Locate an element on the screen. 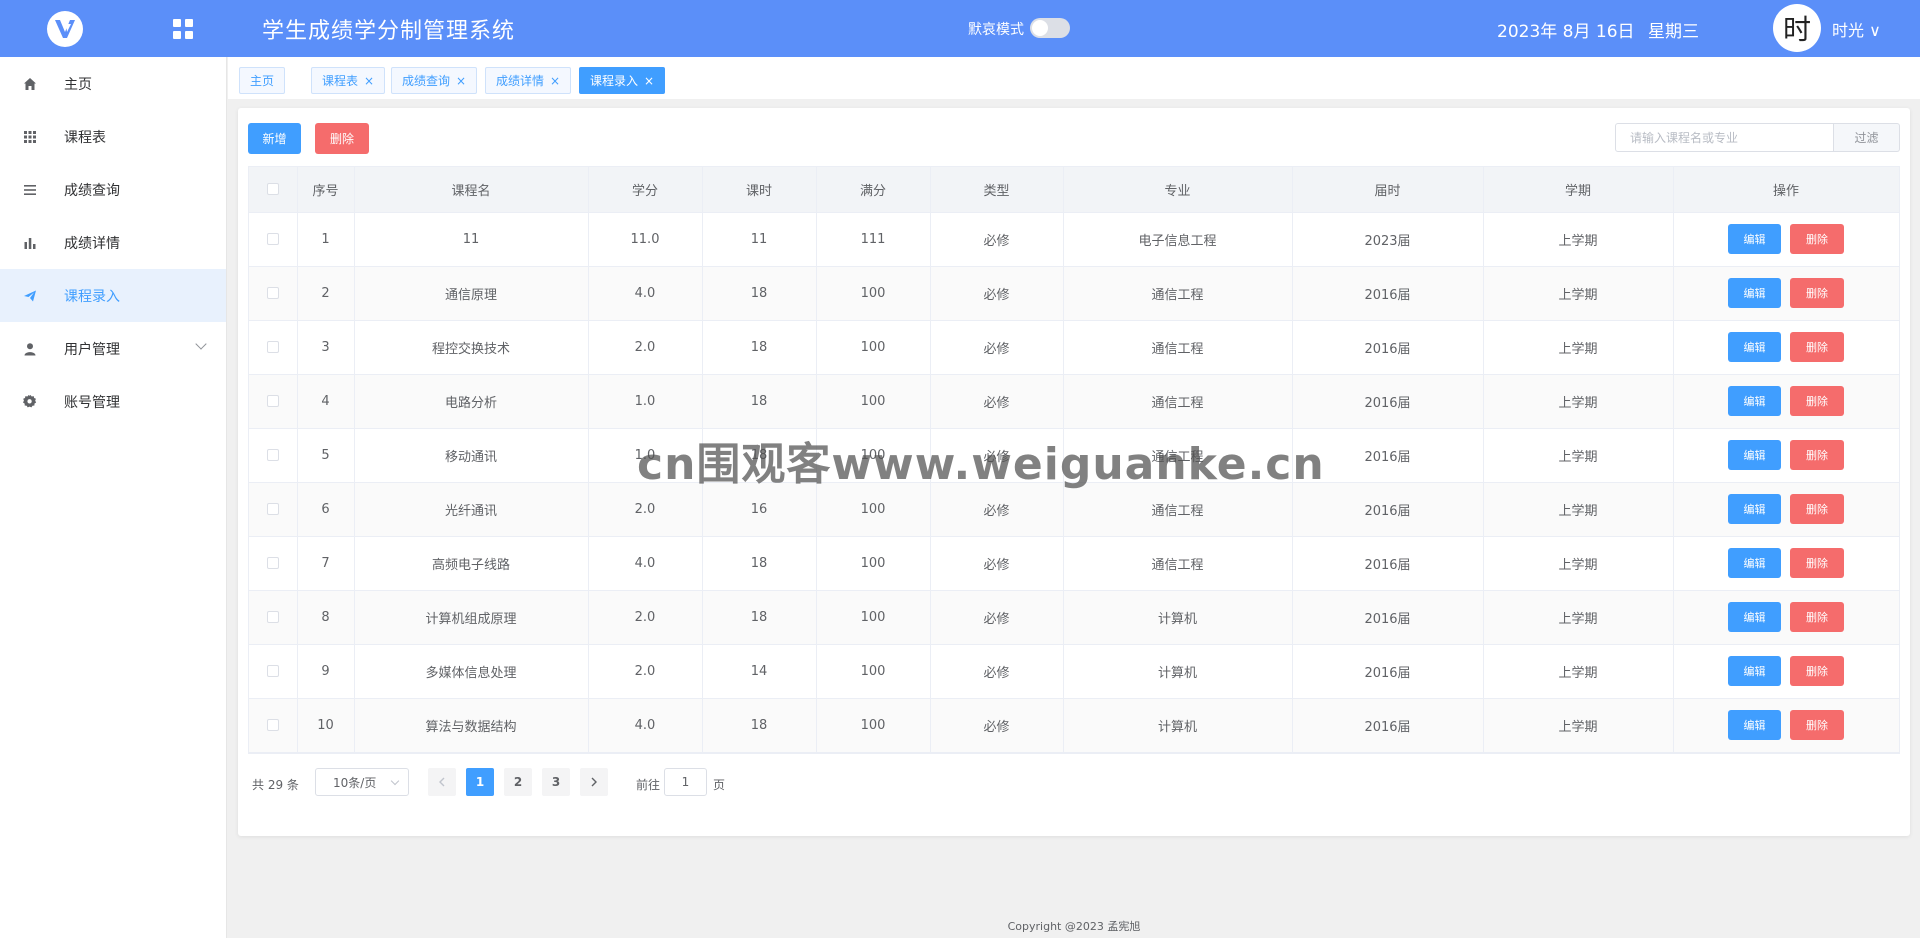 This screenshot has width=1920, height=938. chevron-left-icon is located at coordinates (442, 782).